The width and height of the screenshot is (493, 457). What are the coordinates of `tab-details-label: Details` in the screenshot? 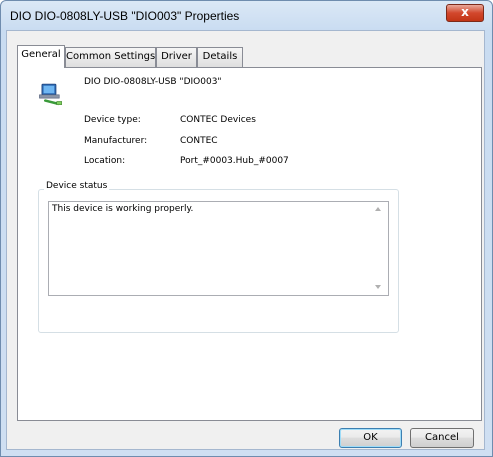 It's located at (220, 56).